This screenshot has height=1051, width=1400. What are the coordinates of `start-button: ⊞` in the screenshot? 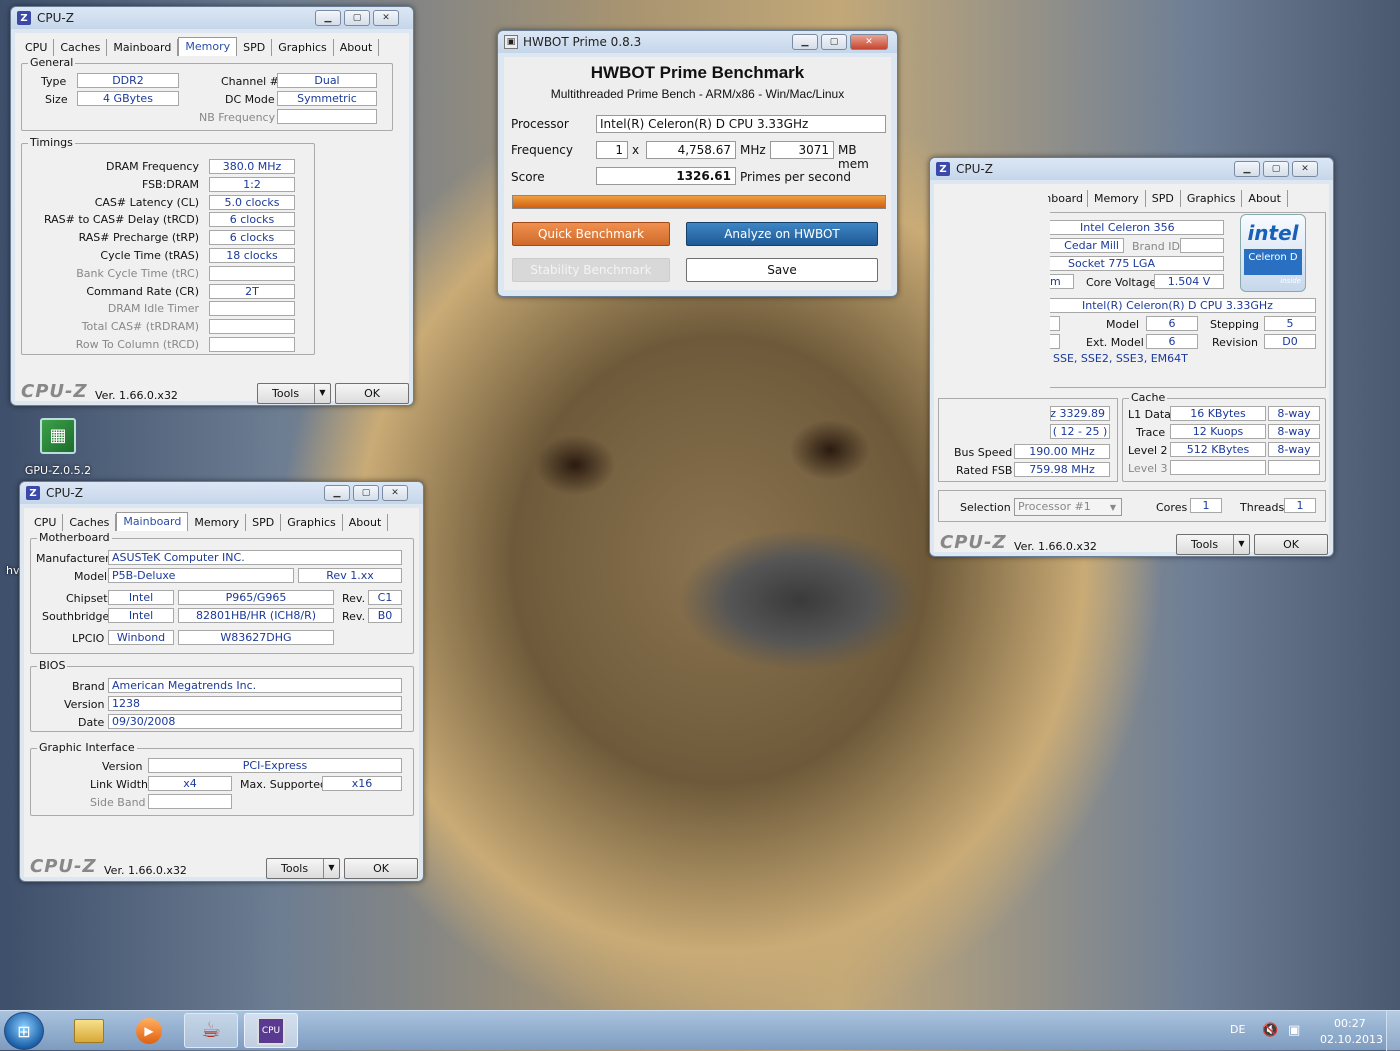 It's located at (24, 1031).